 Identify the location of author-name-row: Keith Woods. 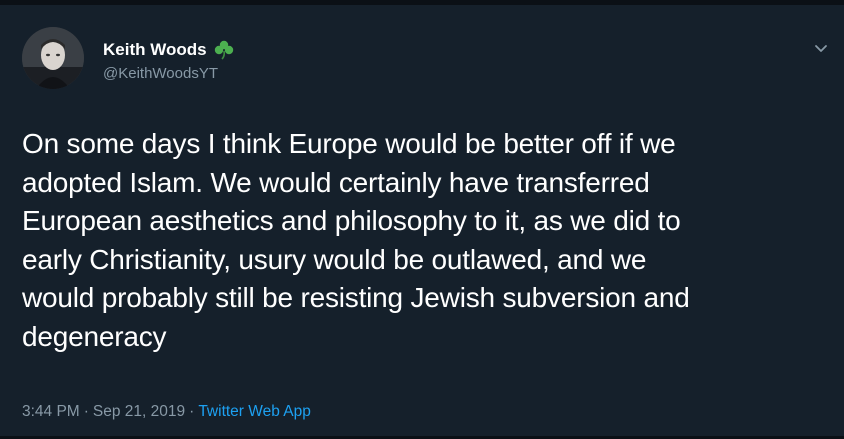
(169, 50).